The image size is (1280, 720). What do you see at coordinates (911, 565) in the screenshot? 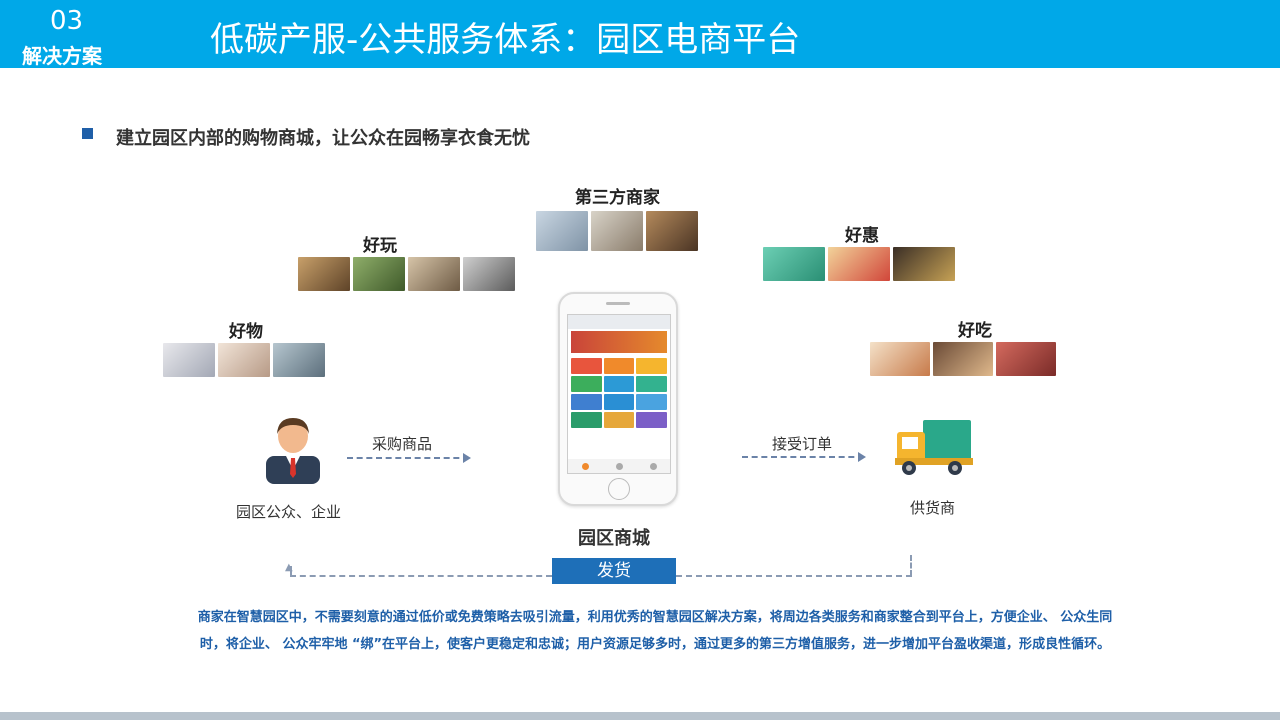
I see `ship-line-right` at bounding box center [911, 565].